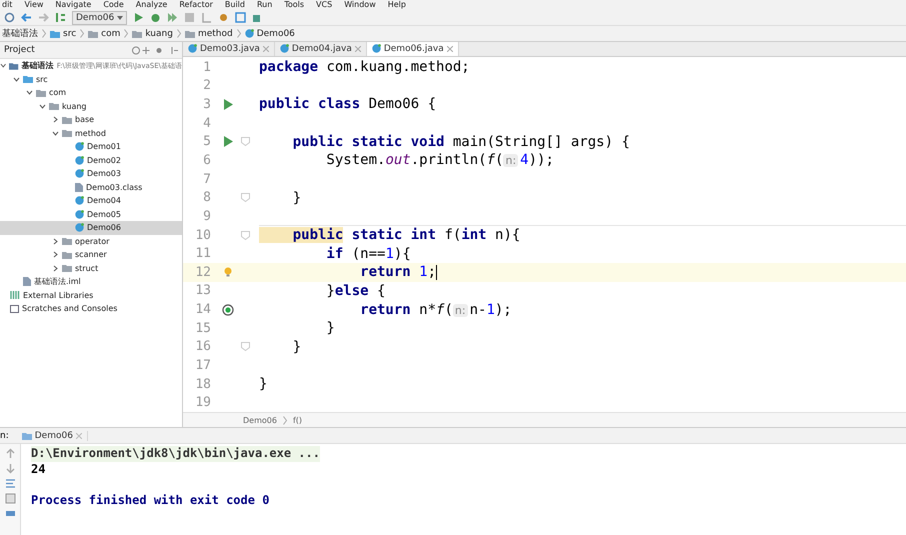 Image resolution: width=906 pixels, height=535 pixels. What do you see at coordinates (203, 254) in the screenshot?
I see `line-number: 11` at bounding box center [203, 254].